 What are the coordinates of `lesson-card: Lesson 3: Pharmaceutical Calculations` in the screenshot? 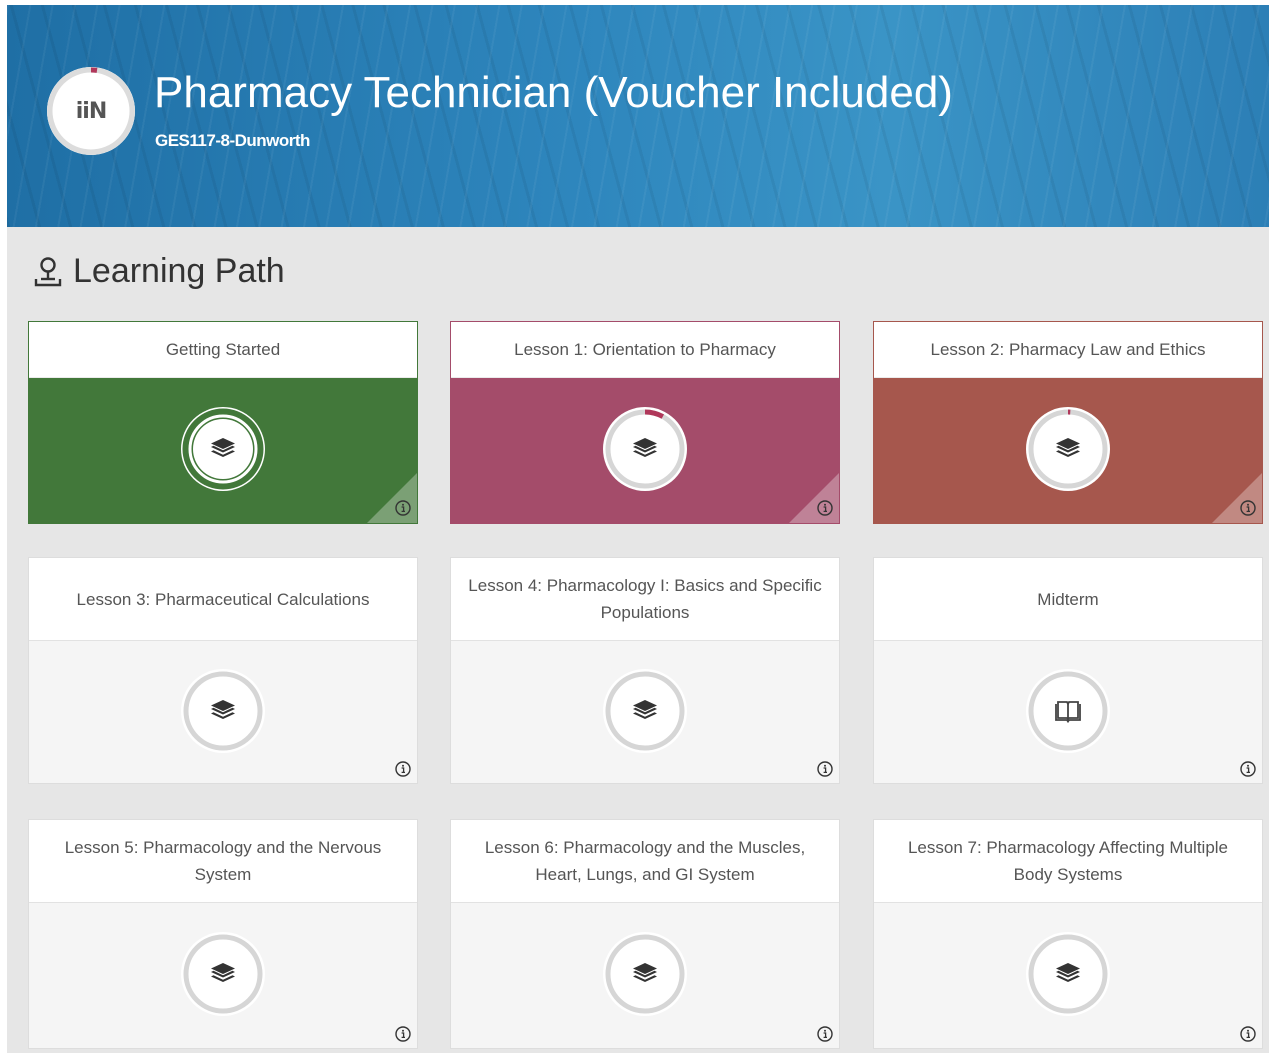 It's located at (223, 670).